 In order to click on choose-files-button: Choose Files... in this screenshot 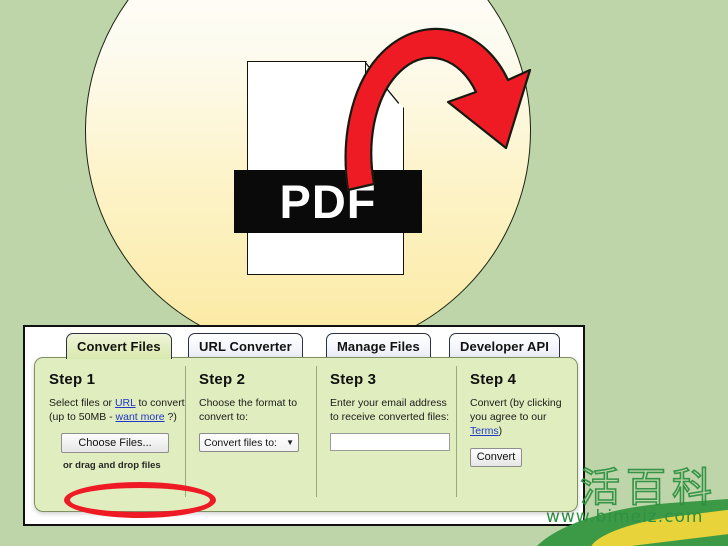, I will do `click(115, 443)`.